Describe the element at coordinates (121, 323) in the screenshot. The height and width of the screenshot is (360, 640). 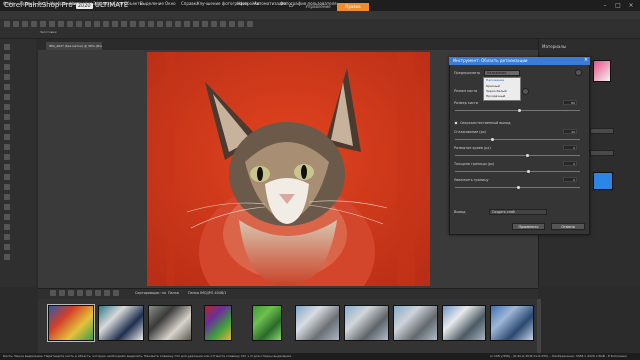
I see `thumb-tiles` at that location.